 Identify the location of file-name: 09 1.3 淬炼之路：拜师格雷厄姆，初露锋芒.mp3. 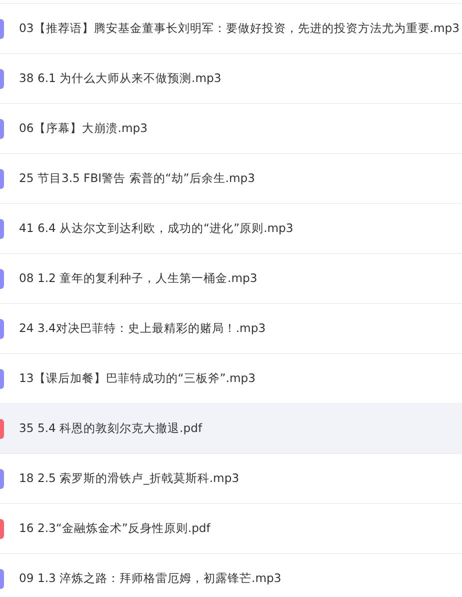
(150, 578).